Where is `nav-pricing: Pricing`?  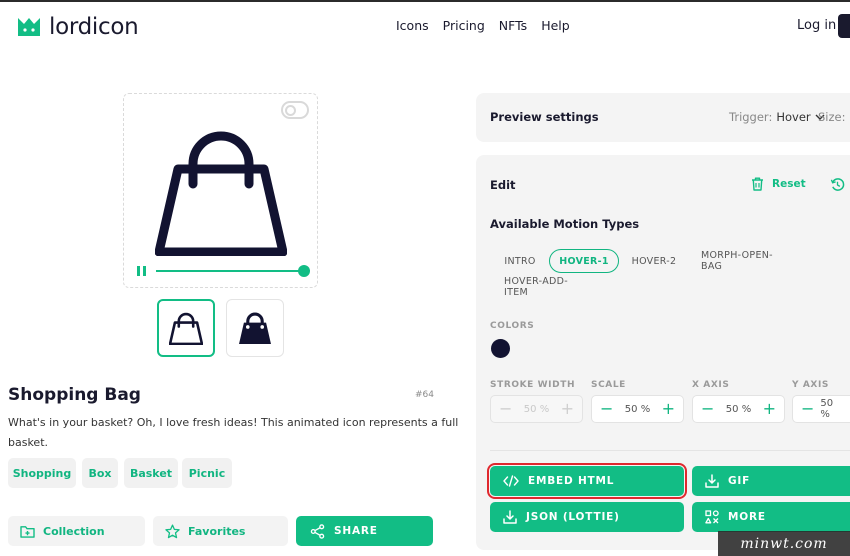
nav-pricing: Pricing is located at coordinates (464, 25).